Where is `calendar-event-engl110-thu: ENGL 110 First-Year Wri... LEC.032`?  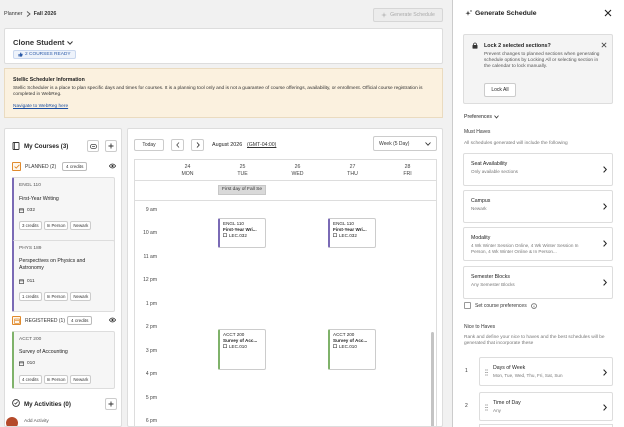
calendar-event-engl110-thu: ENGL 110 First-Year Wri... LEC.032 is located at coordinates (352, 233).